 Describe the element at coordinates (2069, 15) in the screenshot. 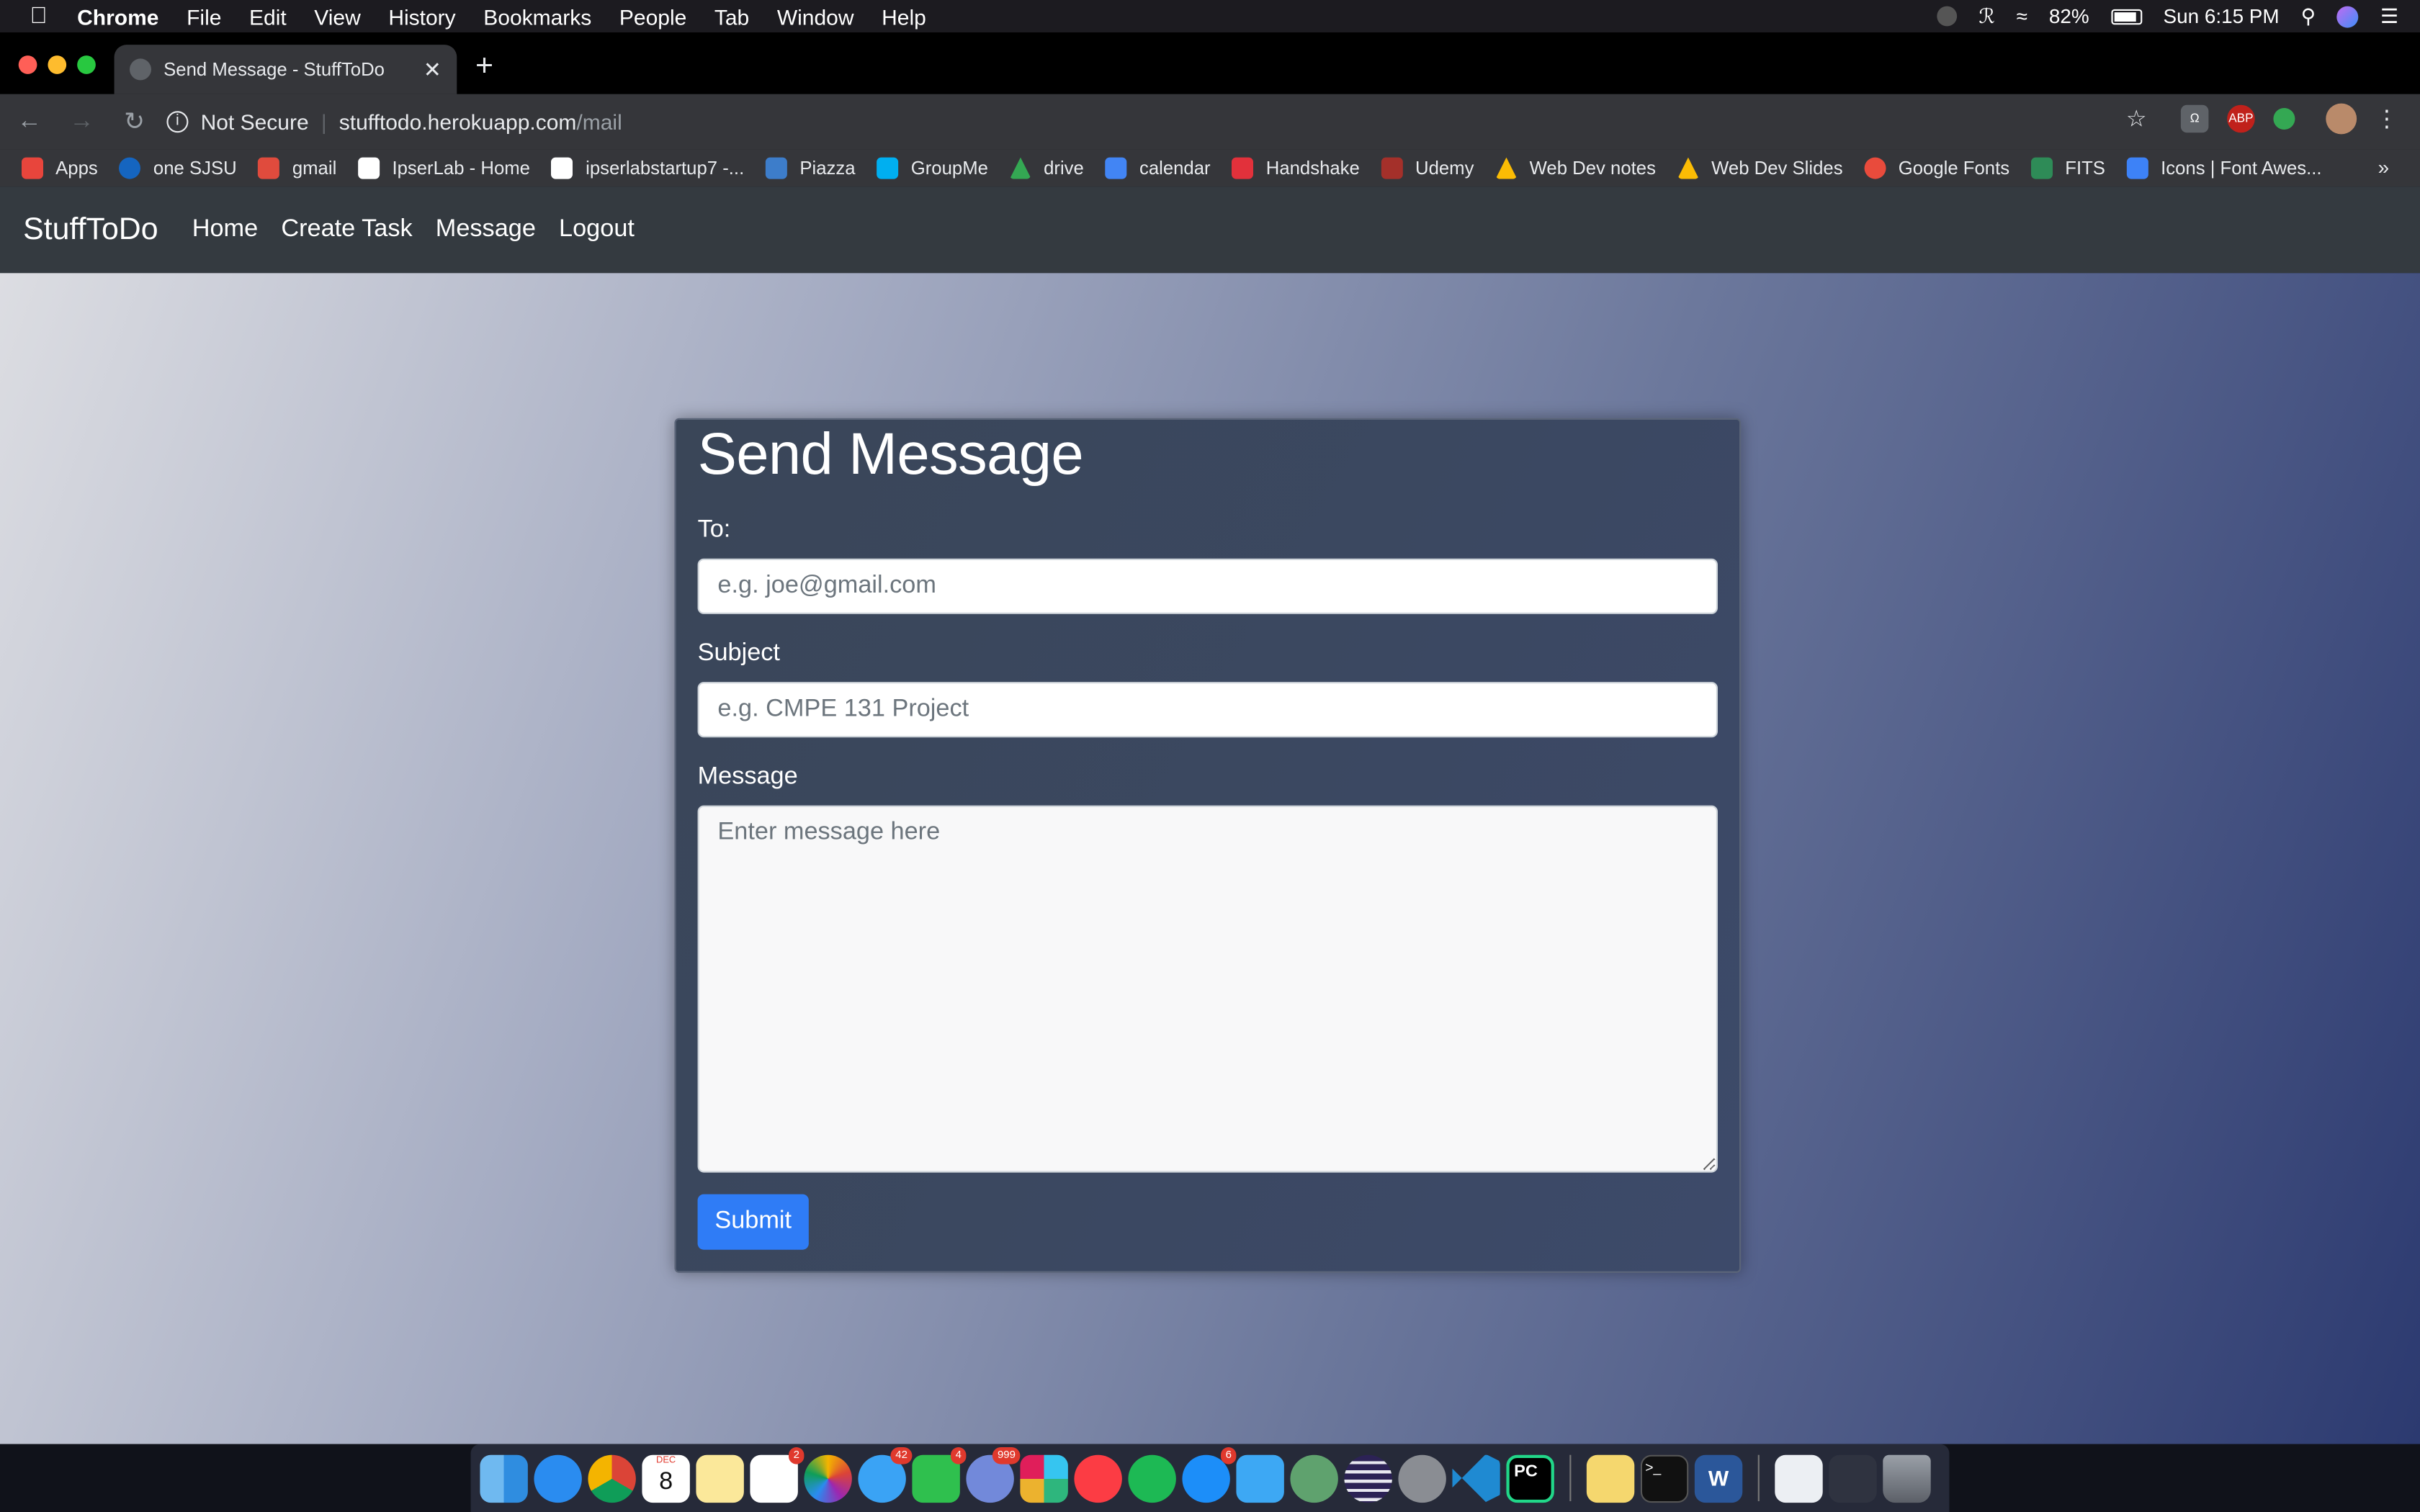

I see `battery-percent: 82%` at that location.